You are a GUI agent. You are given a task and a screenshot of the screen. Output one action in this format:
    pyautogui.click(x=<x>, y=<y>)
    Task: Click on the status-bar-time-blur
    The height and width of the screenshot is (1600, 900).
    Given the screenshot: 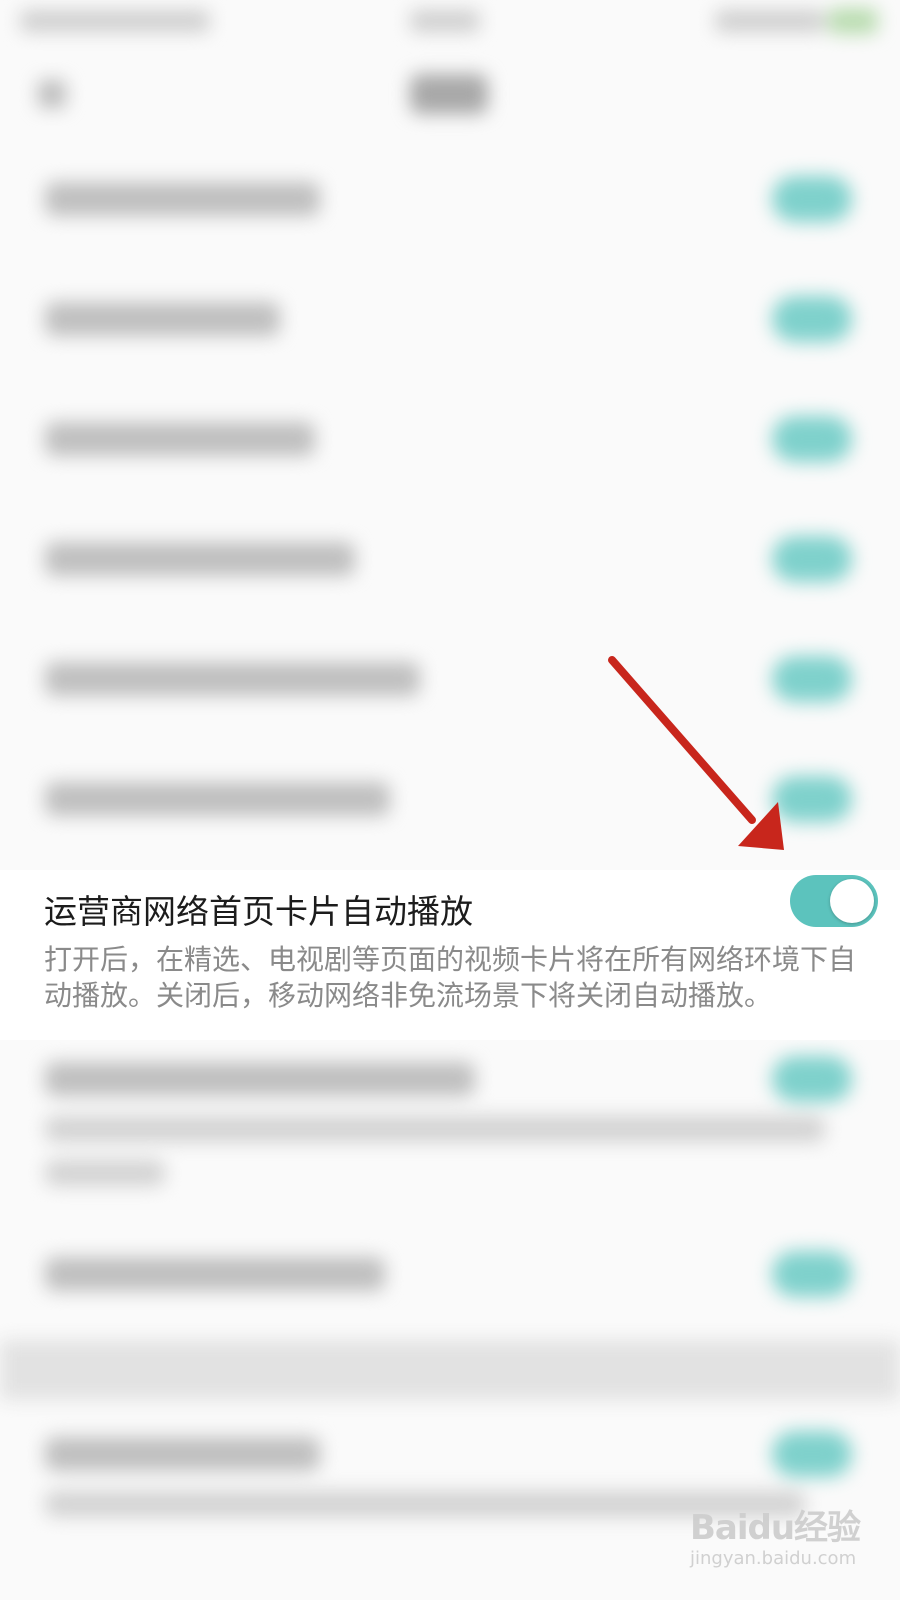 What is the action you would take?
    pyautogui.click(x=445, y=21)
    